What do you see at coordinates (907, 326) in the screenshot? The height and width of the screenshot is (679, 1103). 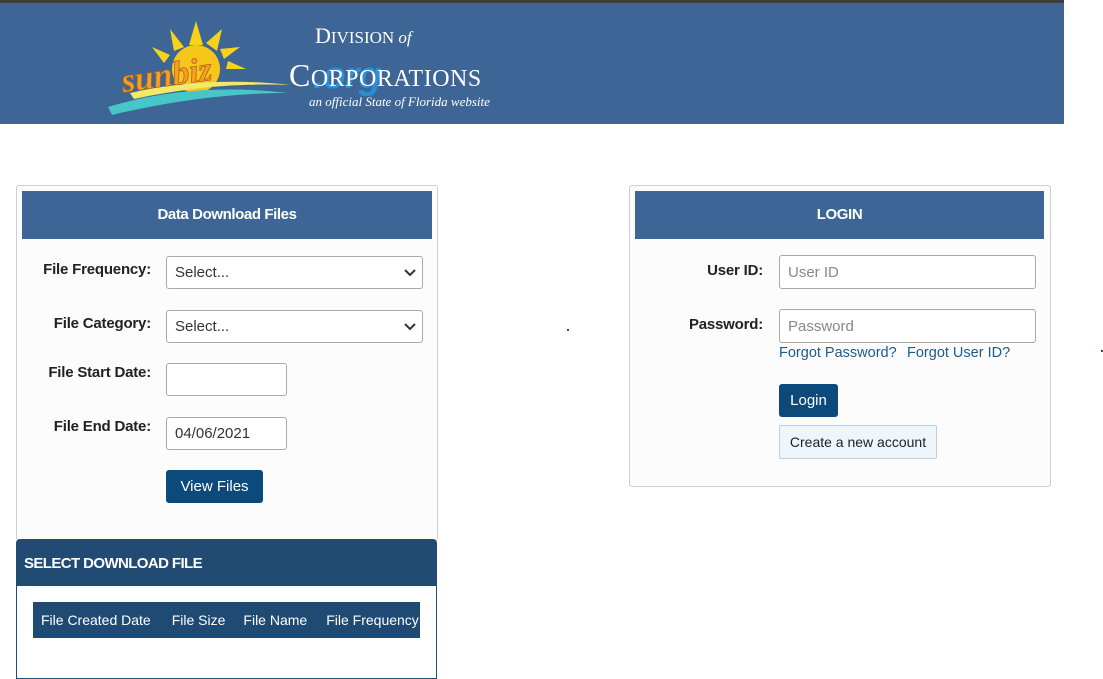 I see `password-input: Password` at bounding box center [907, 326].